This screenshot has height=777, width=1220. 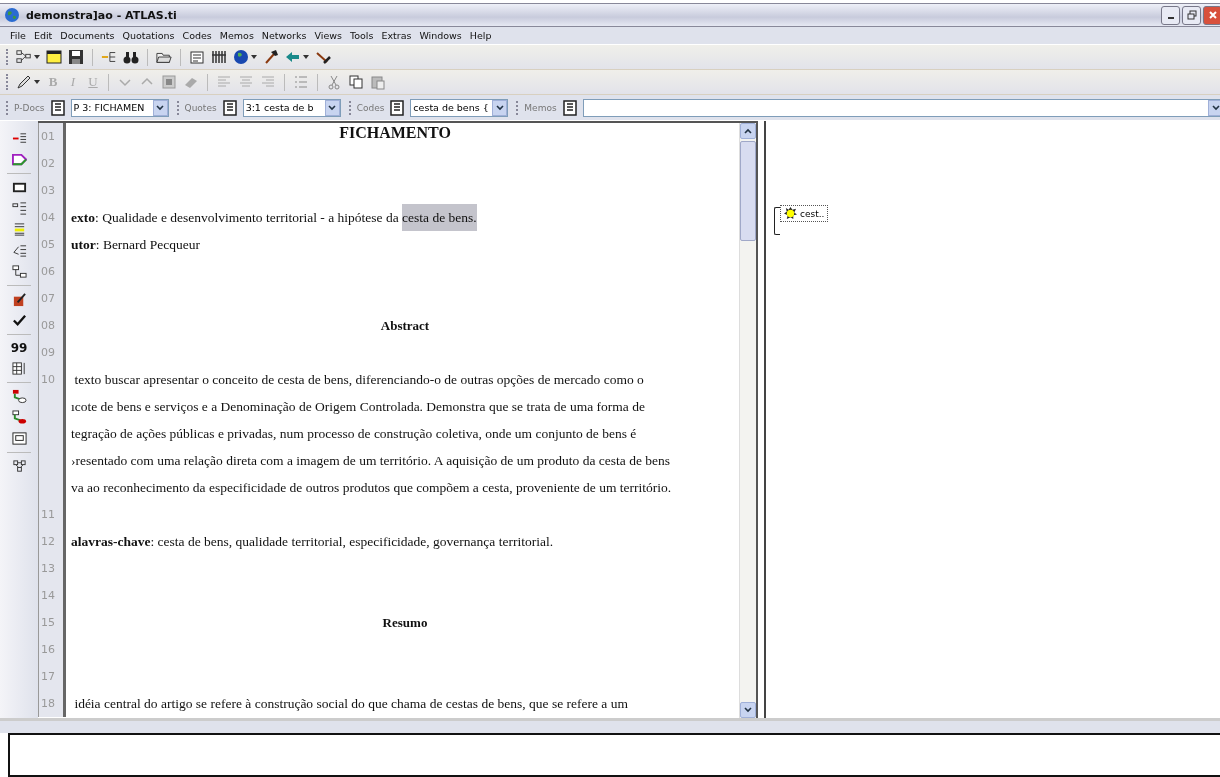 What do you see at coordinates (52, 271) in the screenshot?
I see `line-number: 06` at bounding box center [52, 271].